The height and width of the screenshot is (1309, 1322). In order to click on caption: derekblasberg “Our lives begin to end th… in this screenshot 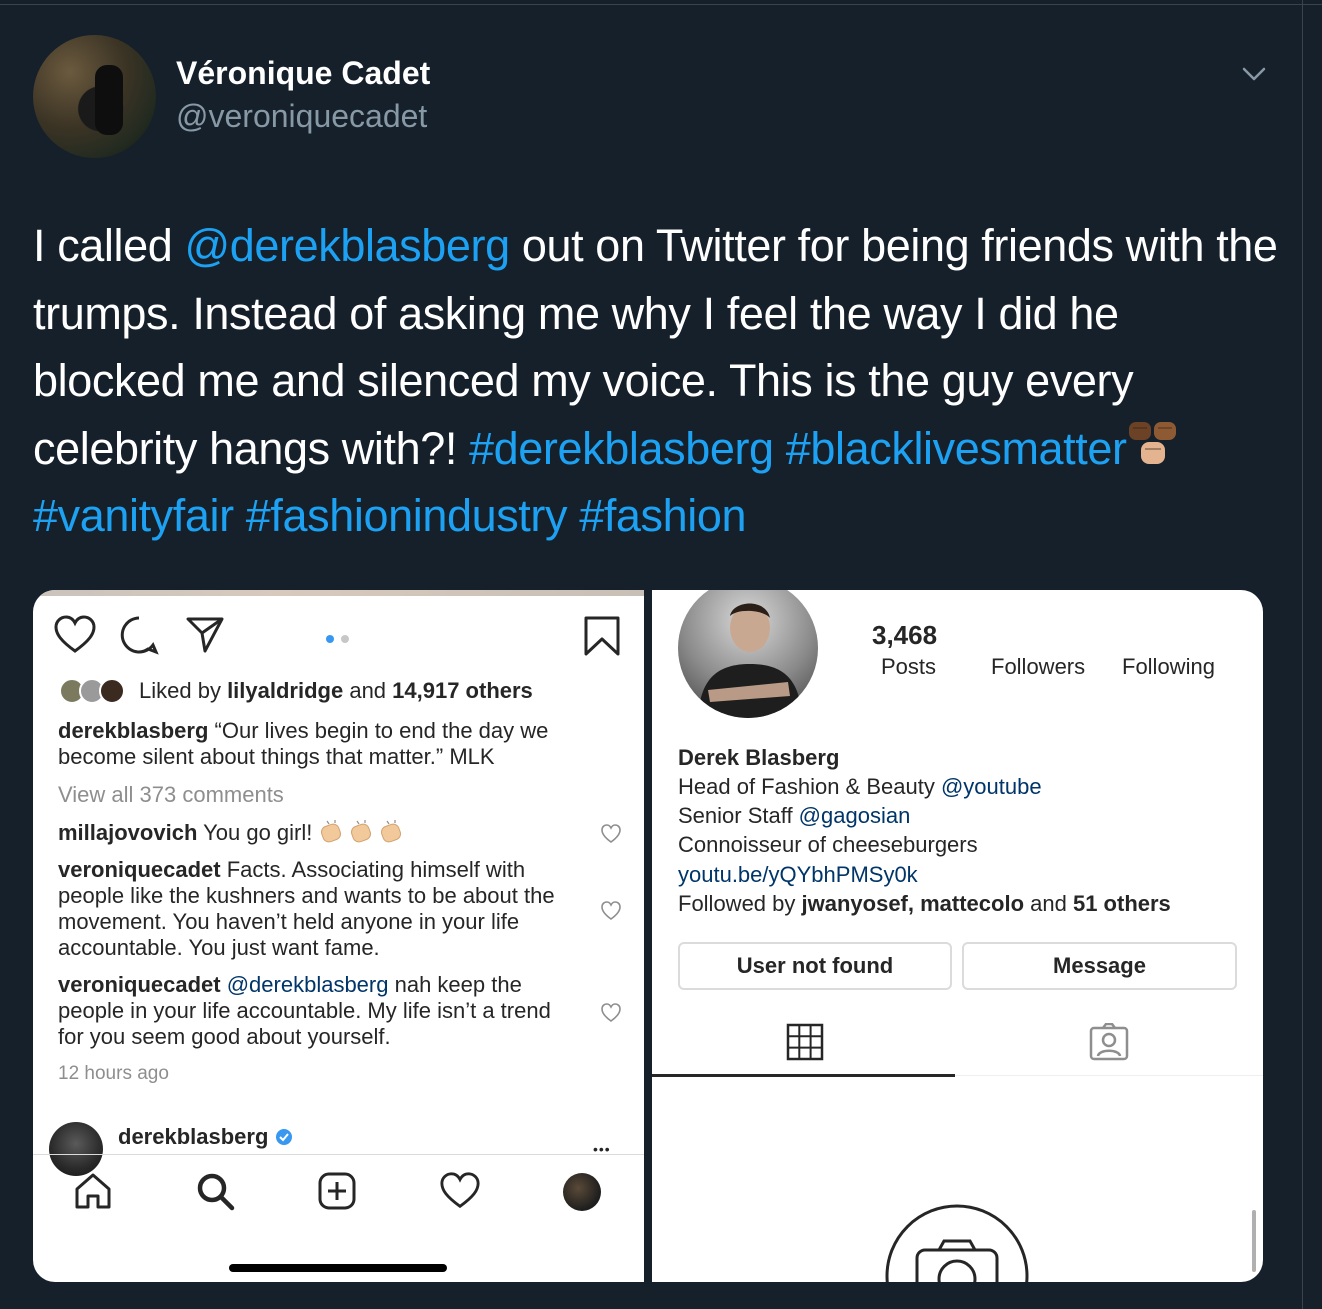, I will do `click(333, 744)`.